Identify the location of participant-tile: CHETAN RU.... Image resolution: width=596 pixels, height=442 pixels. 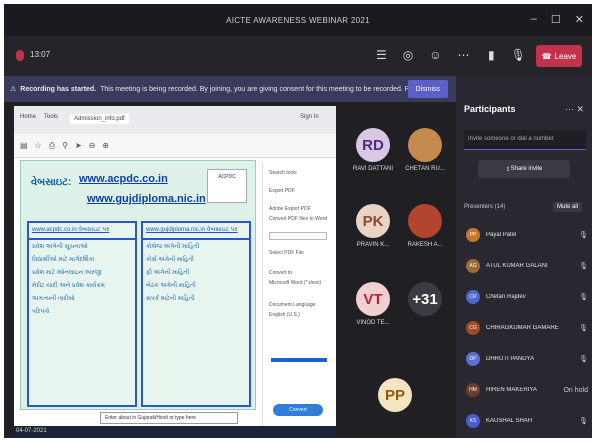
(425, 150).